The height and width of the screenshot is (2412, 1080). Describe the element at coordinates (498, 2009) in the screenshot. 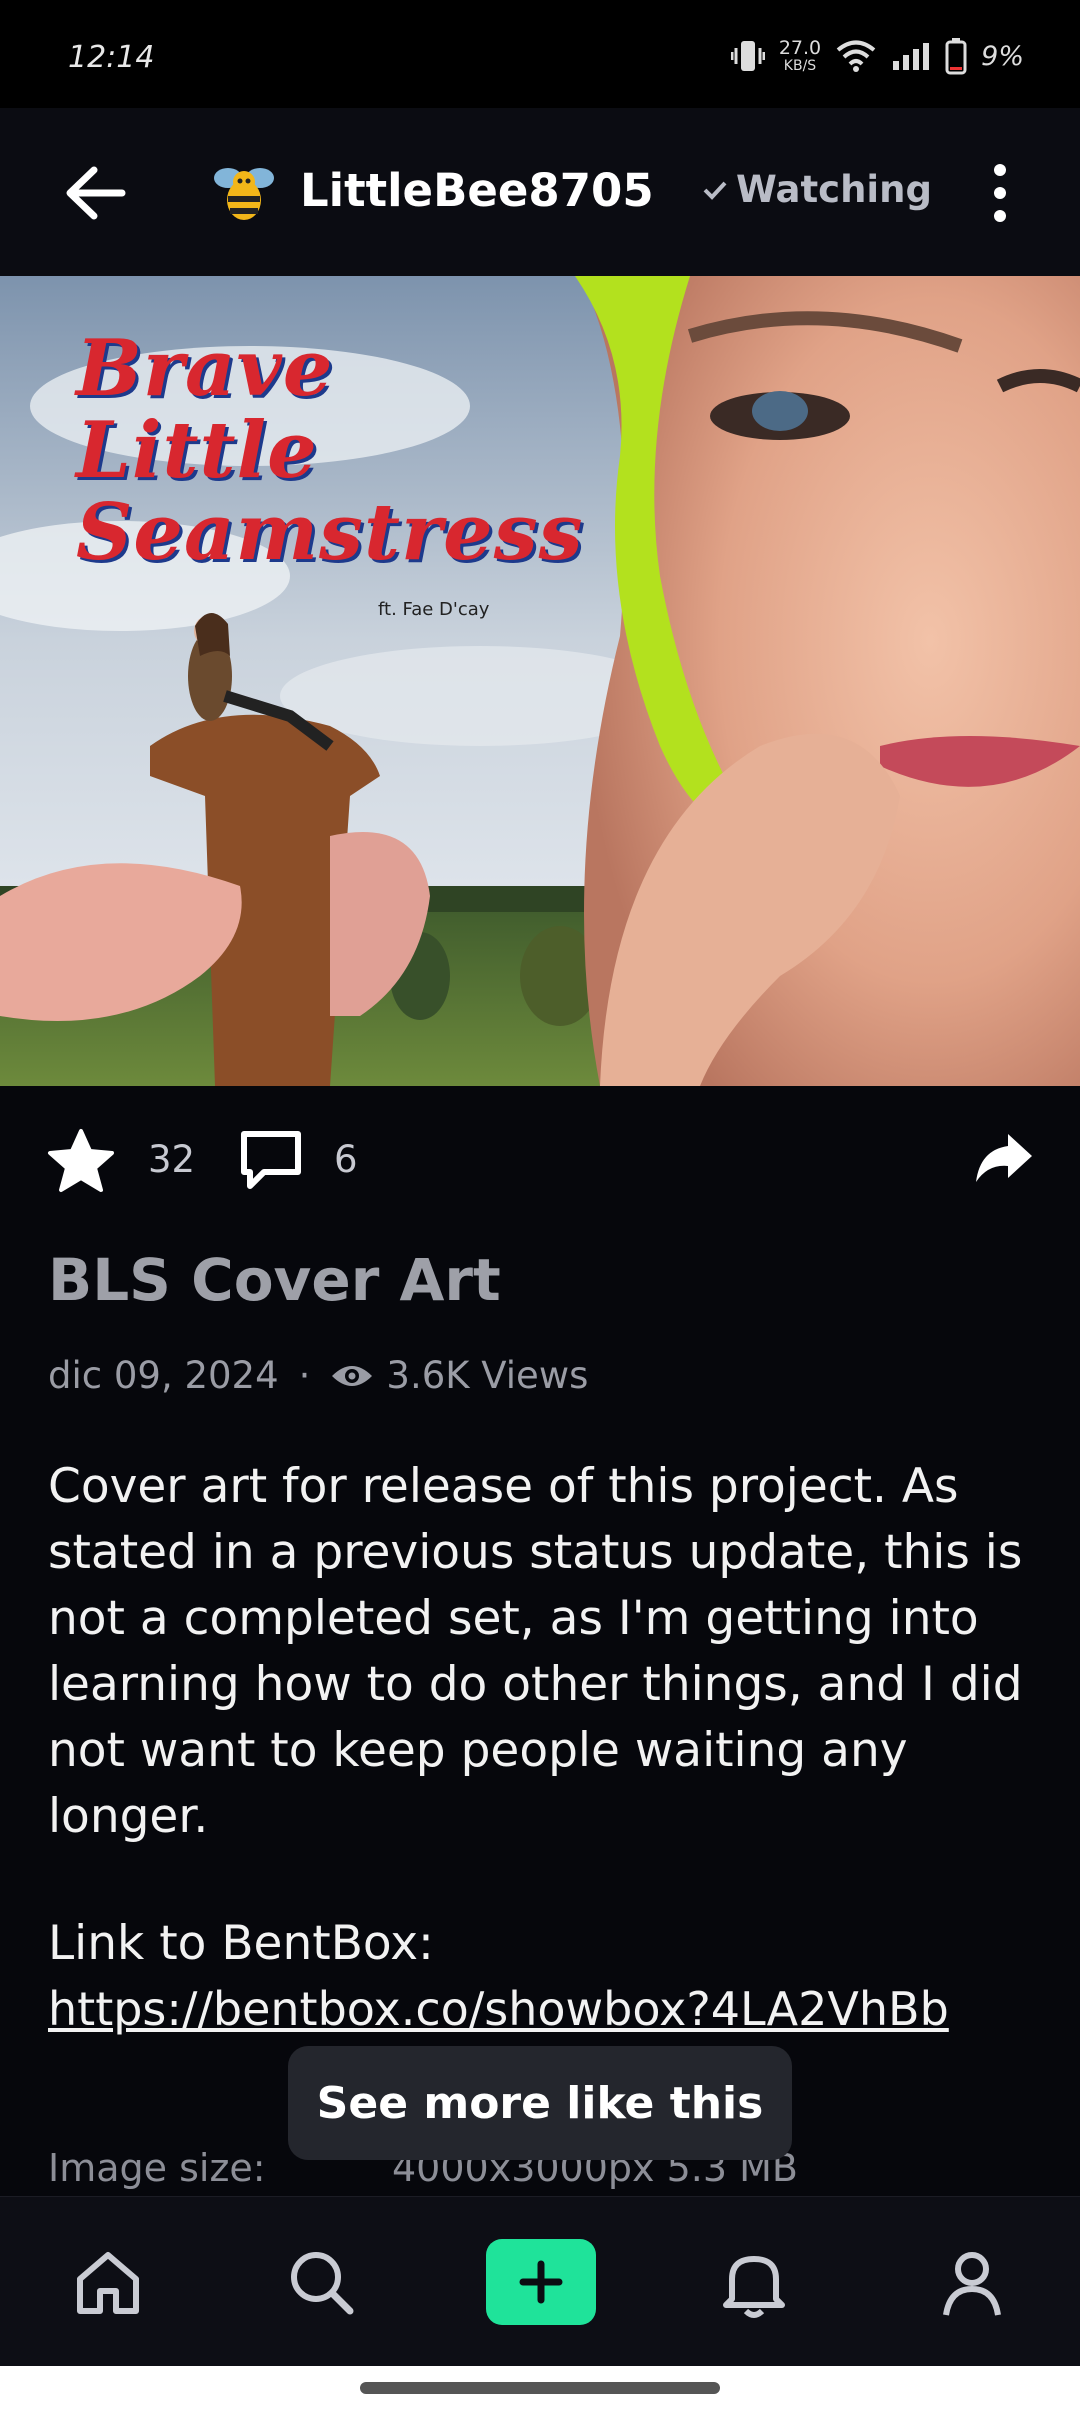

I see `bentbox-link: https://bentbox.co/showbox?4LA2VhBb` at that location.